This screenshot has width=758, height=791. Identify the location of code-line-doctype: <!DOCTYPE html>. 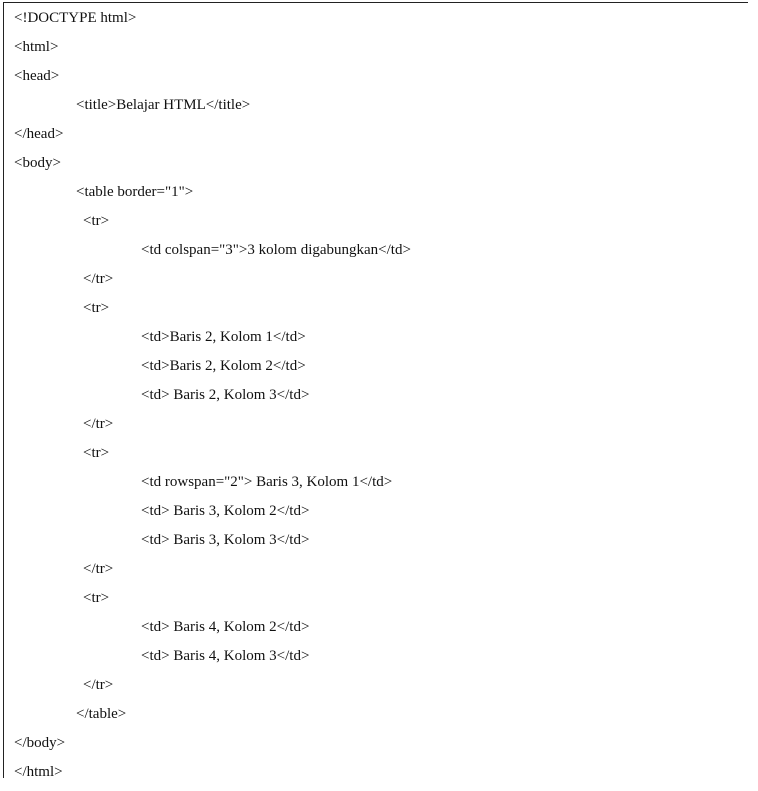
(75, 18).